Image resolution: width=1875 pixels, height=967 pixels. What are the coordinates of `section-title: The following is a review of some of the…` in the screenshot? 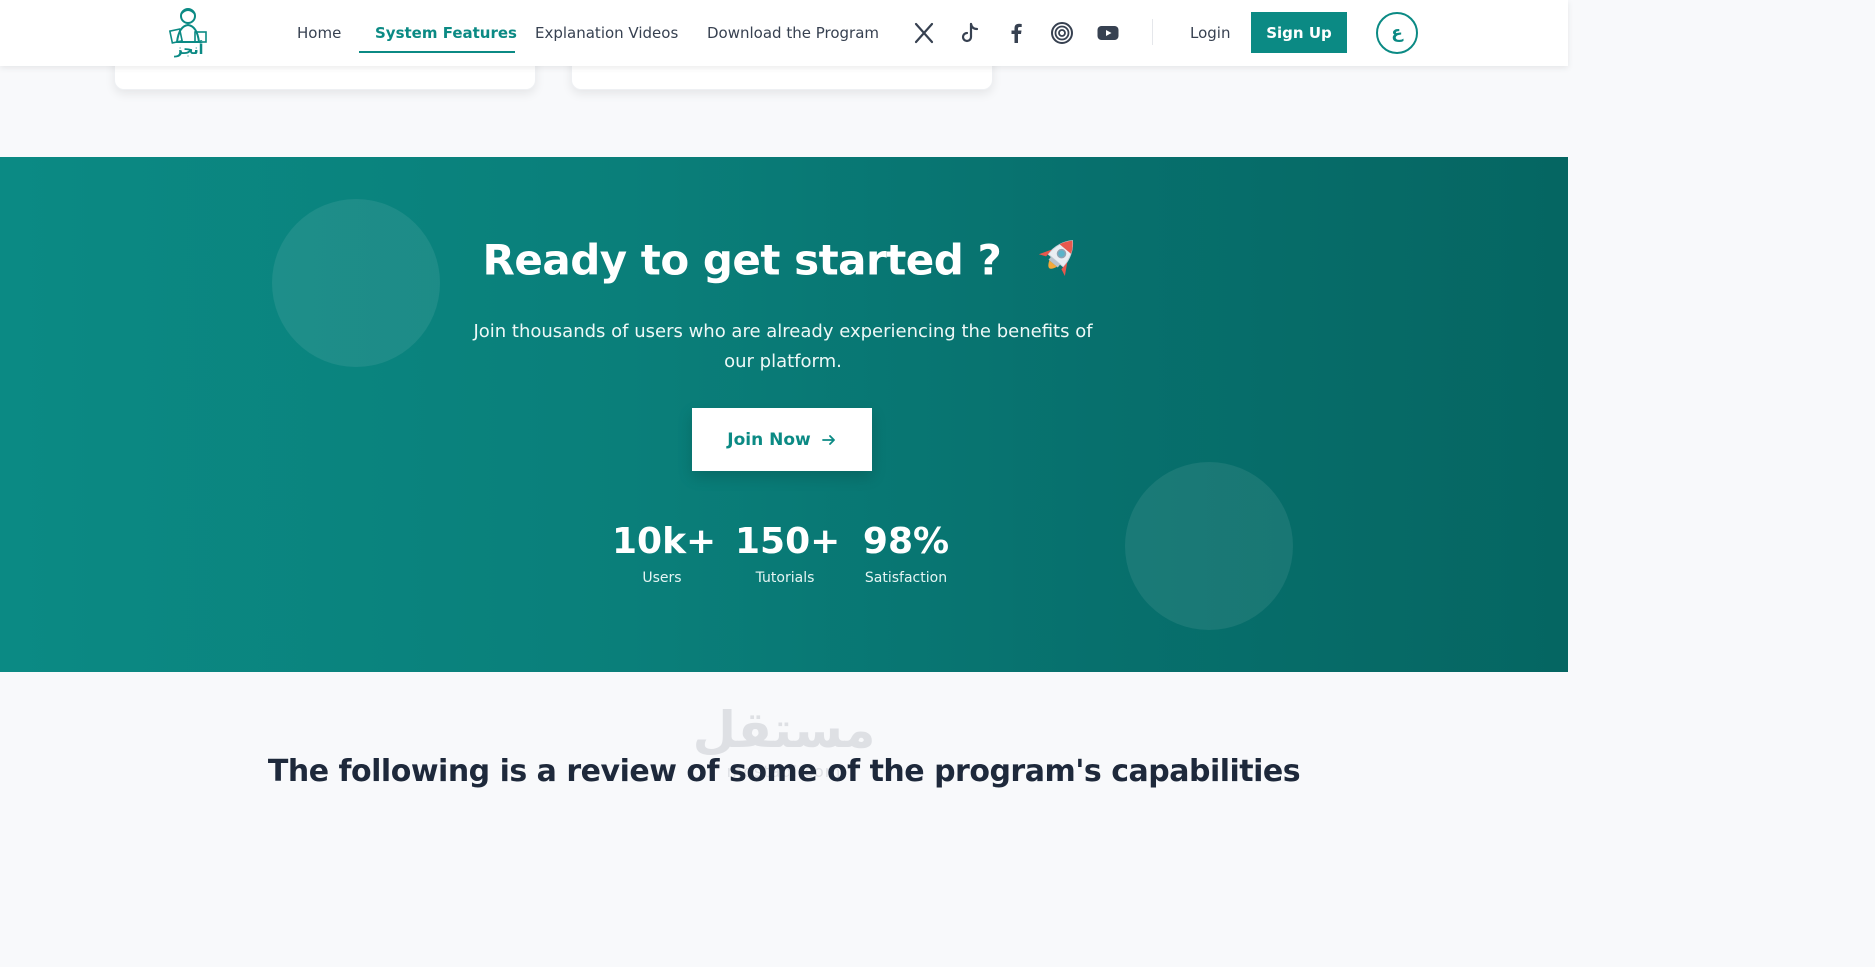 It's located at (784, 771).